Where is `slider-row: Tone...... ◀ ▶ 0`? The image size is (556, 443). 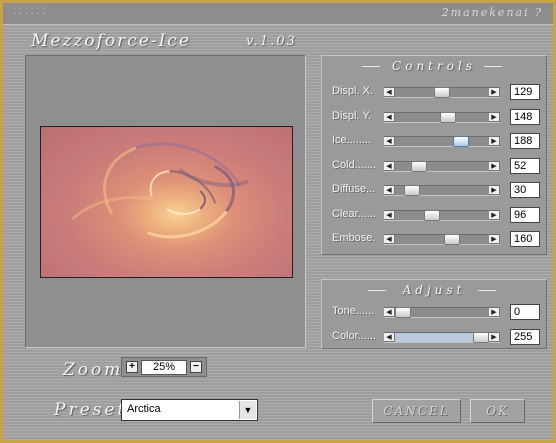 slider-row: Tone...... ◀ ▶ 0 is located at coordinates (434, 312).